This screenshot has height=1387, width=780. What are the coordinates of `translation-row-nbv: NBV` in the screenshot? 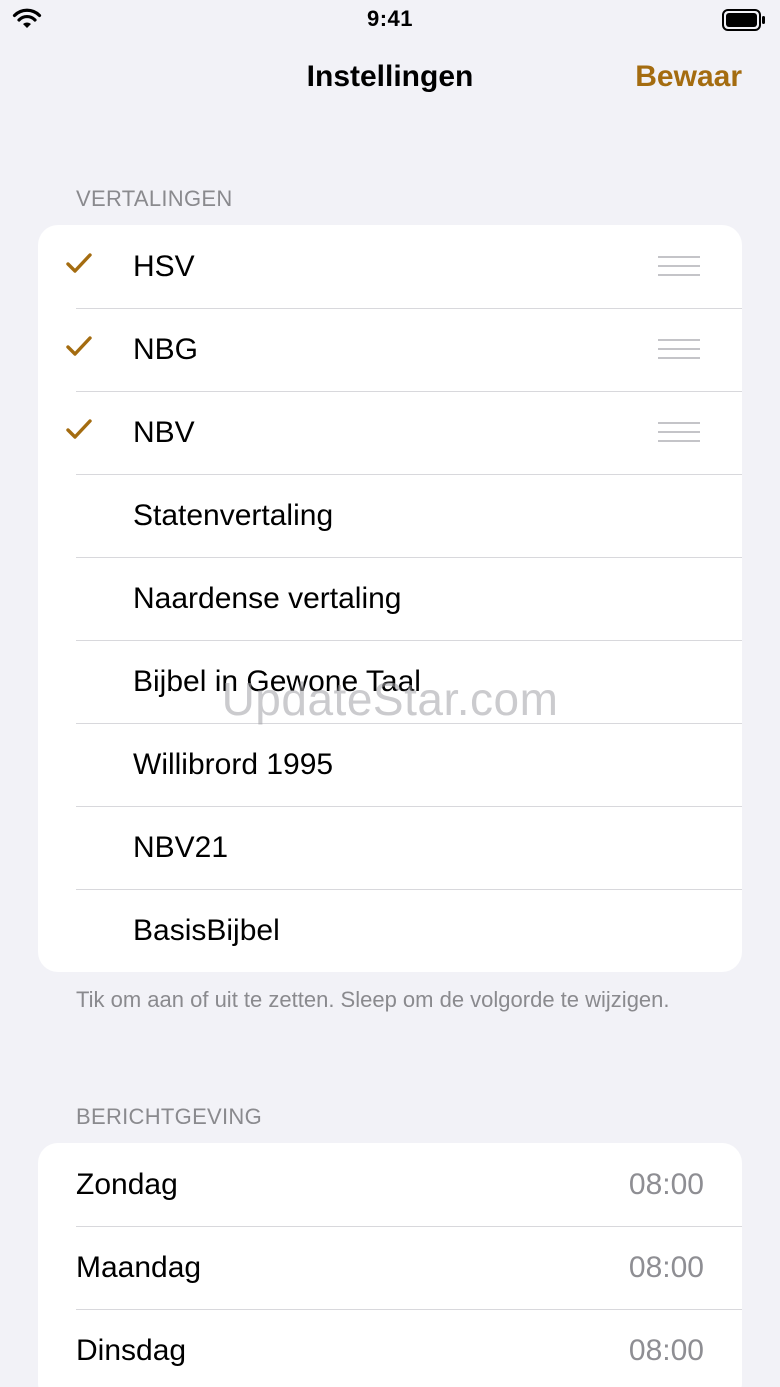 It's located at (390, 432).